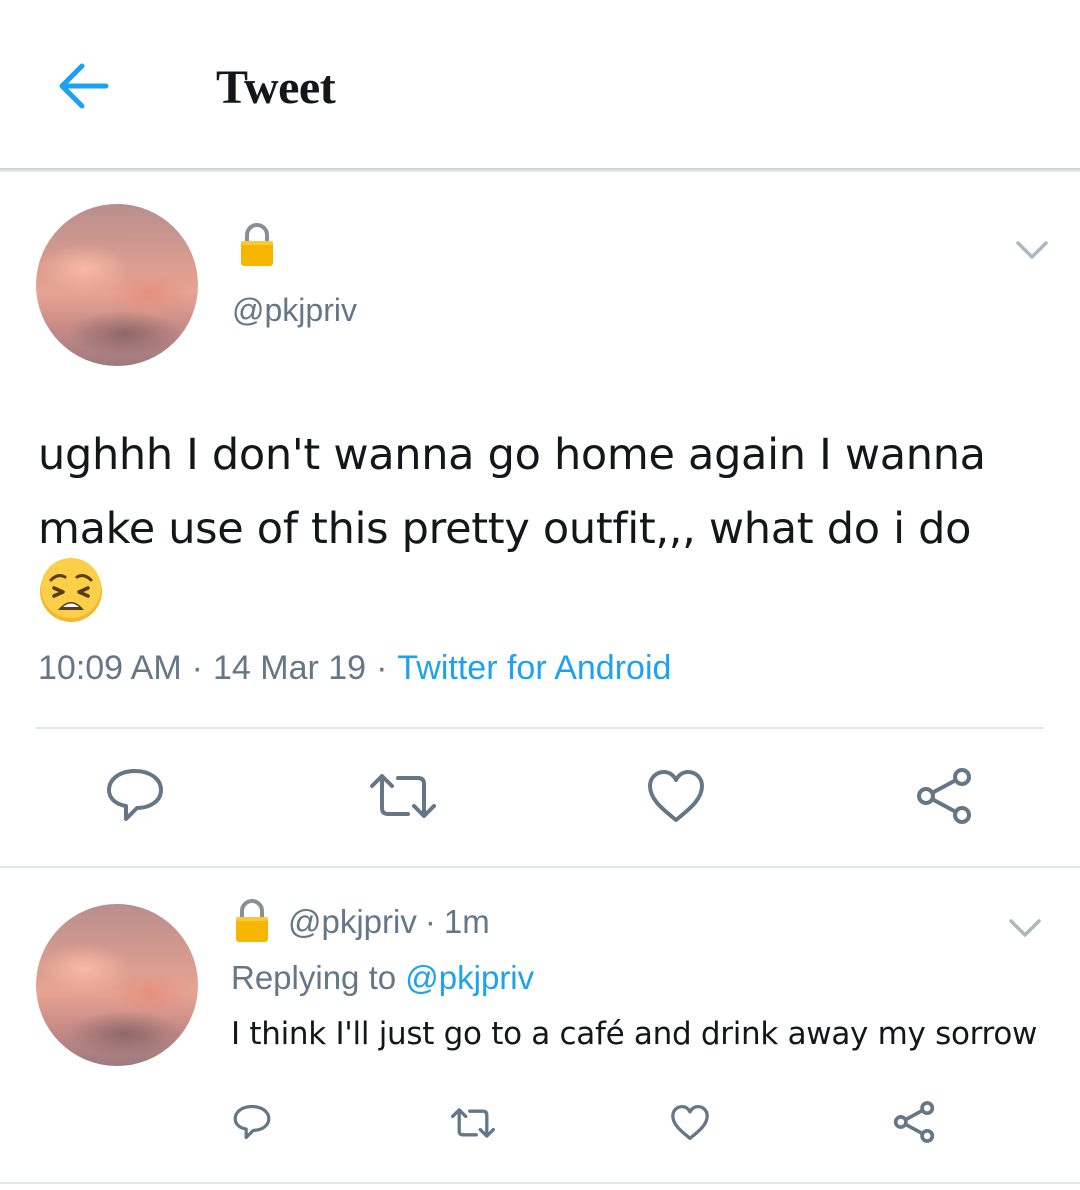 This screenshot has height=1190, width=1080. I want to click on app-header: Tweet, so click(540, 84).